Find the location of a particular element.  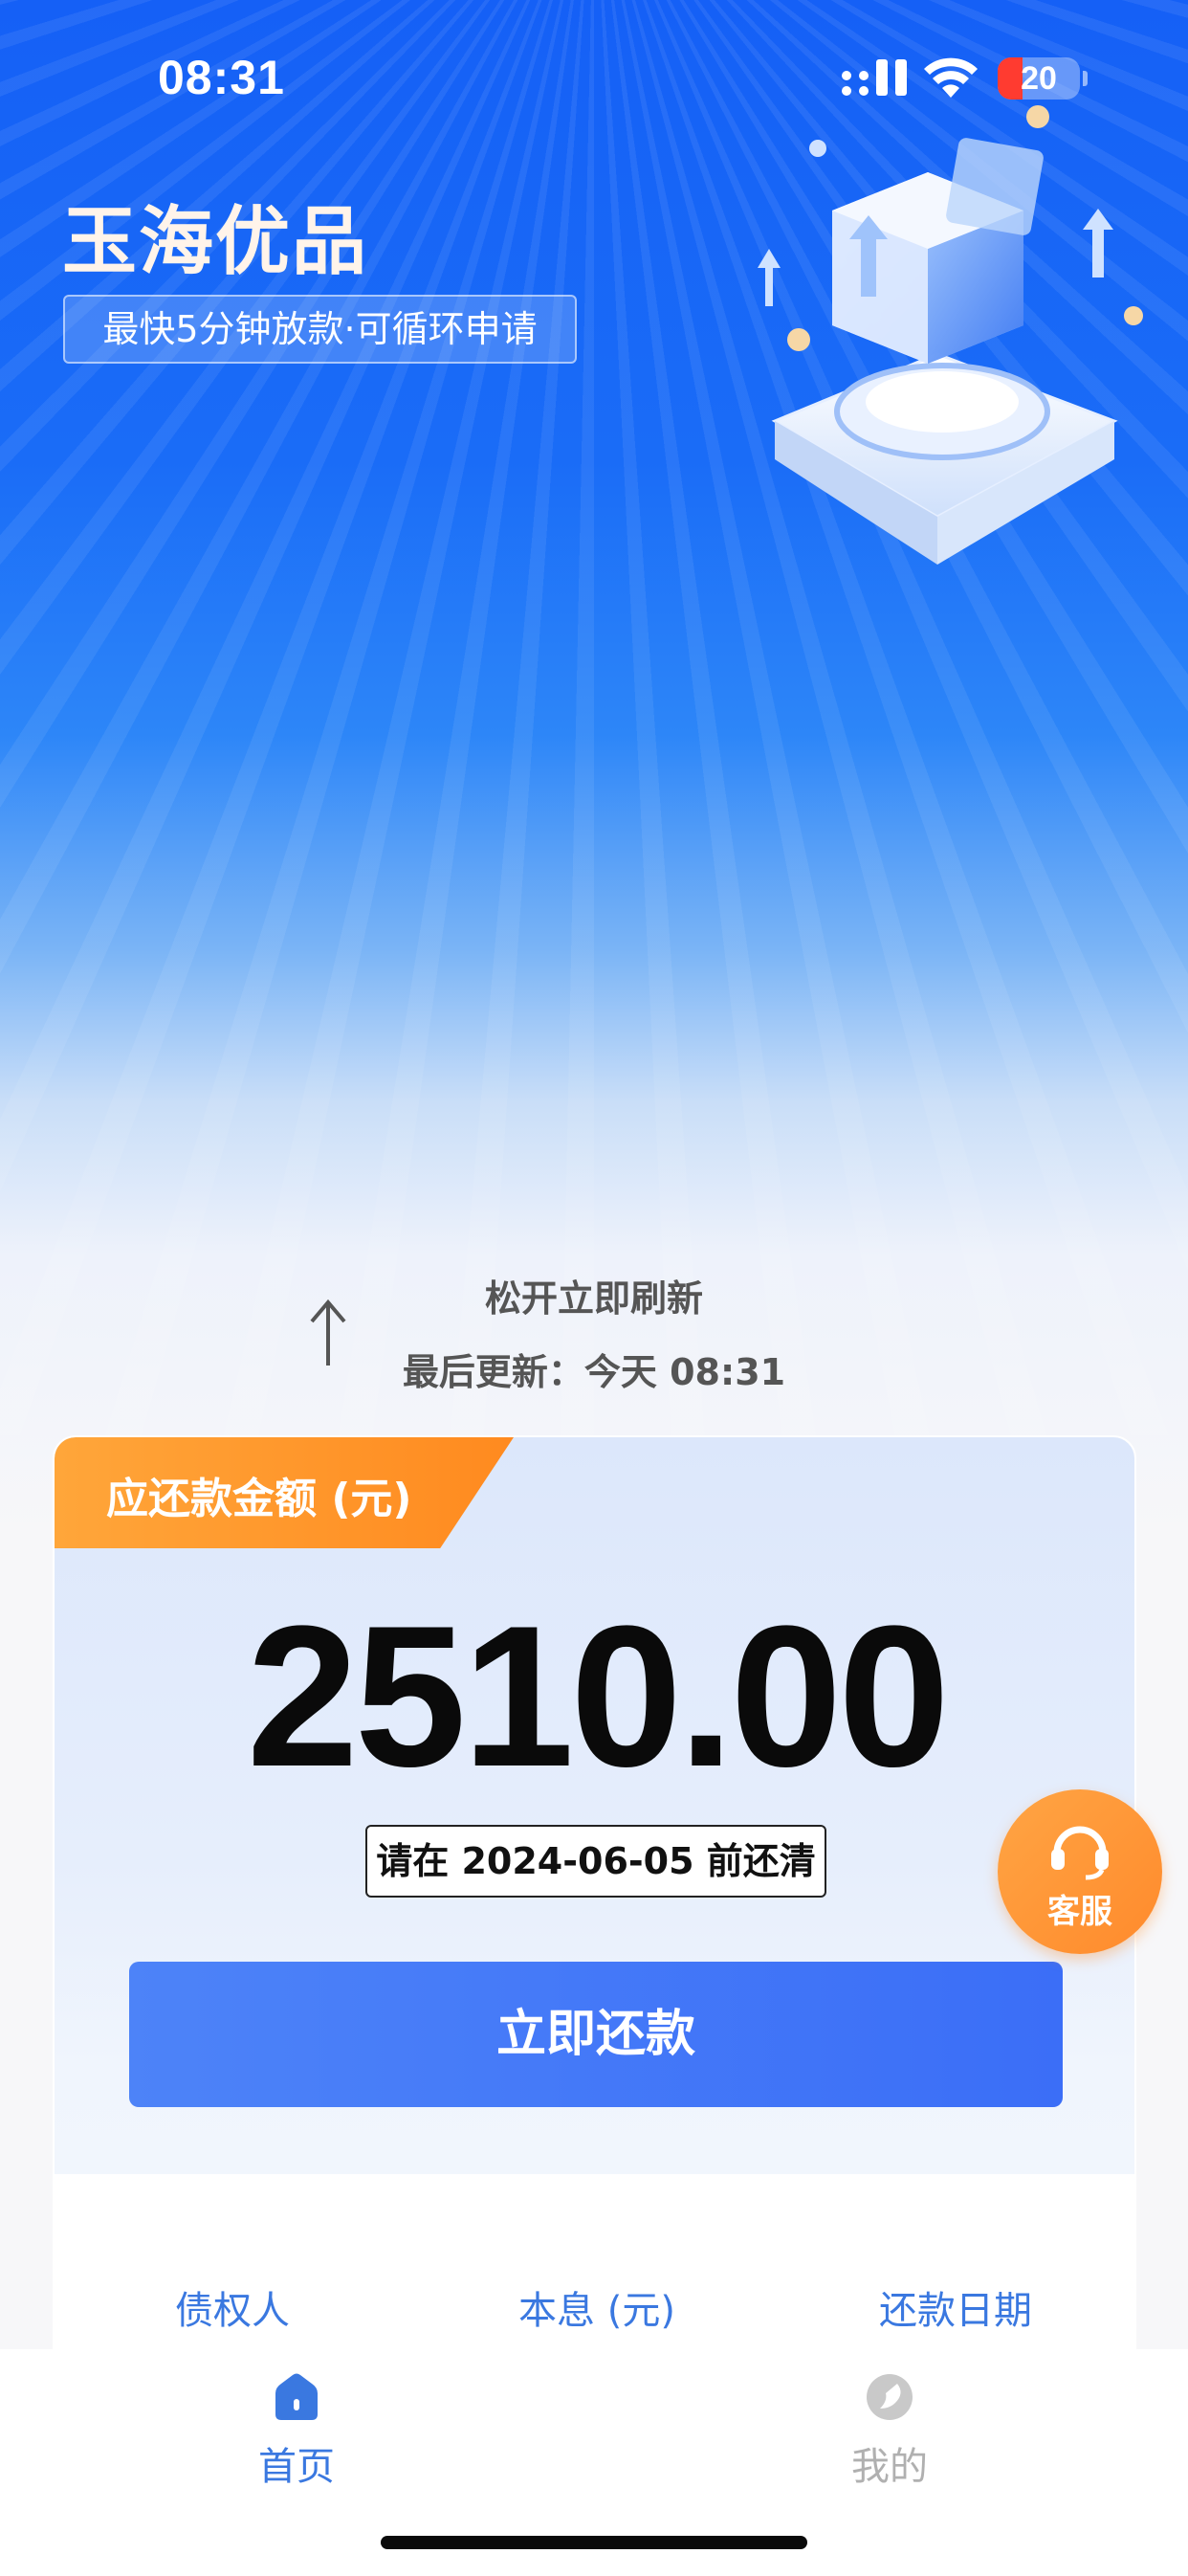

repayment-amount: 2510.00 is located at coordinates (598, 1696).